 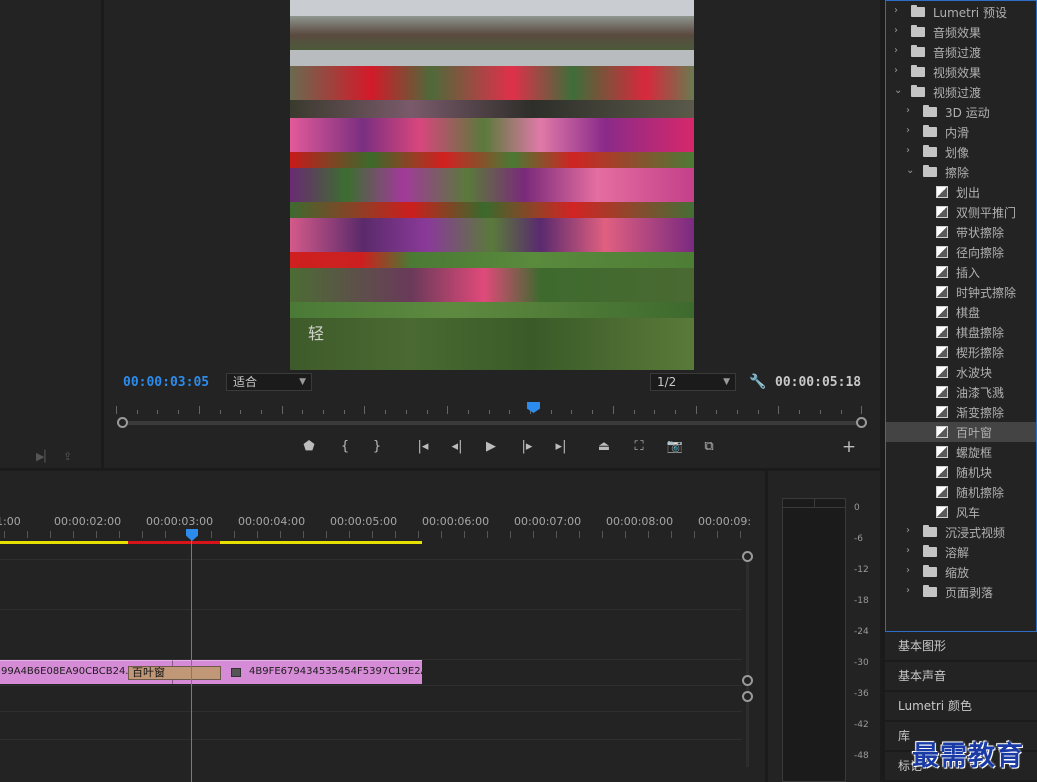 I want to click on mark-in-button: {, so click(x=345, y=447).